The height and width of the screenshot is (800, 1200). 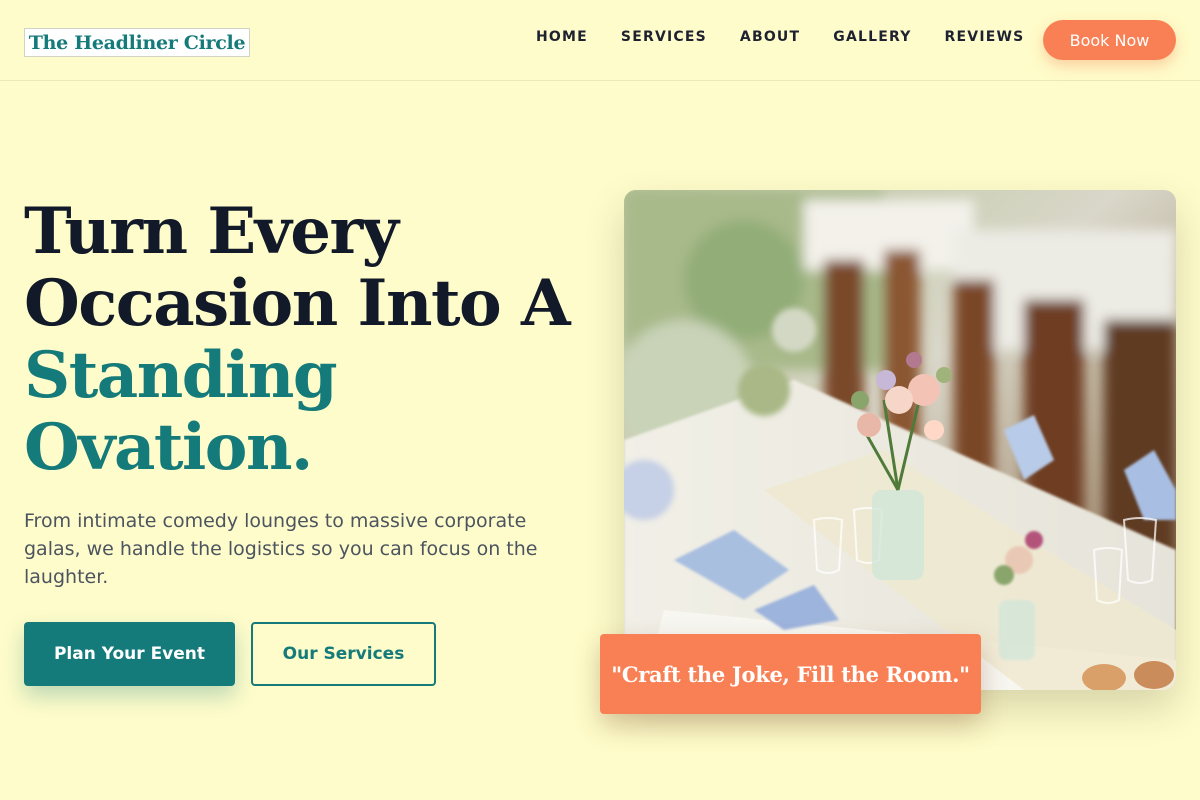 What do you see at coordinates (297, 303) in the screenshot?
I see `headline-line-2: Occasion Into A` at bounding box center [297, 303].